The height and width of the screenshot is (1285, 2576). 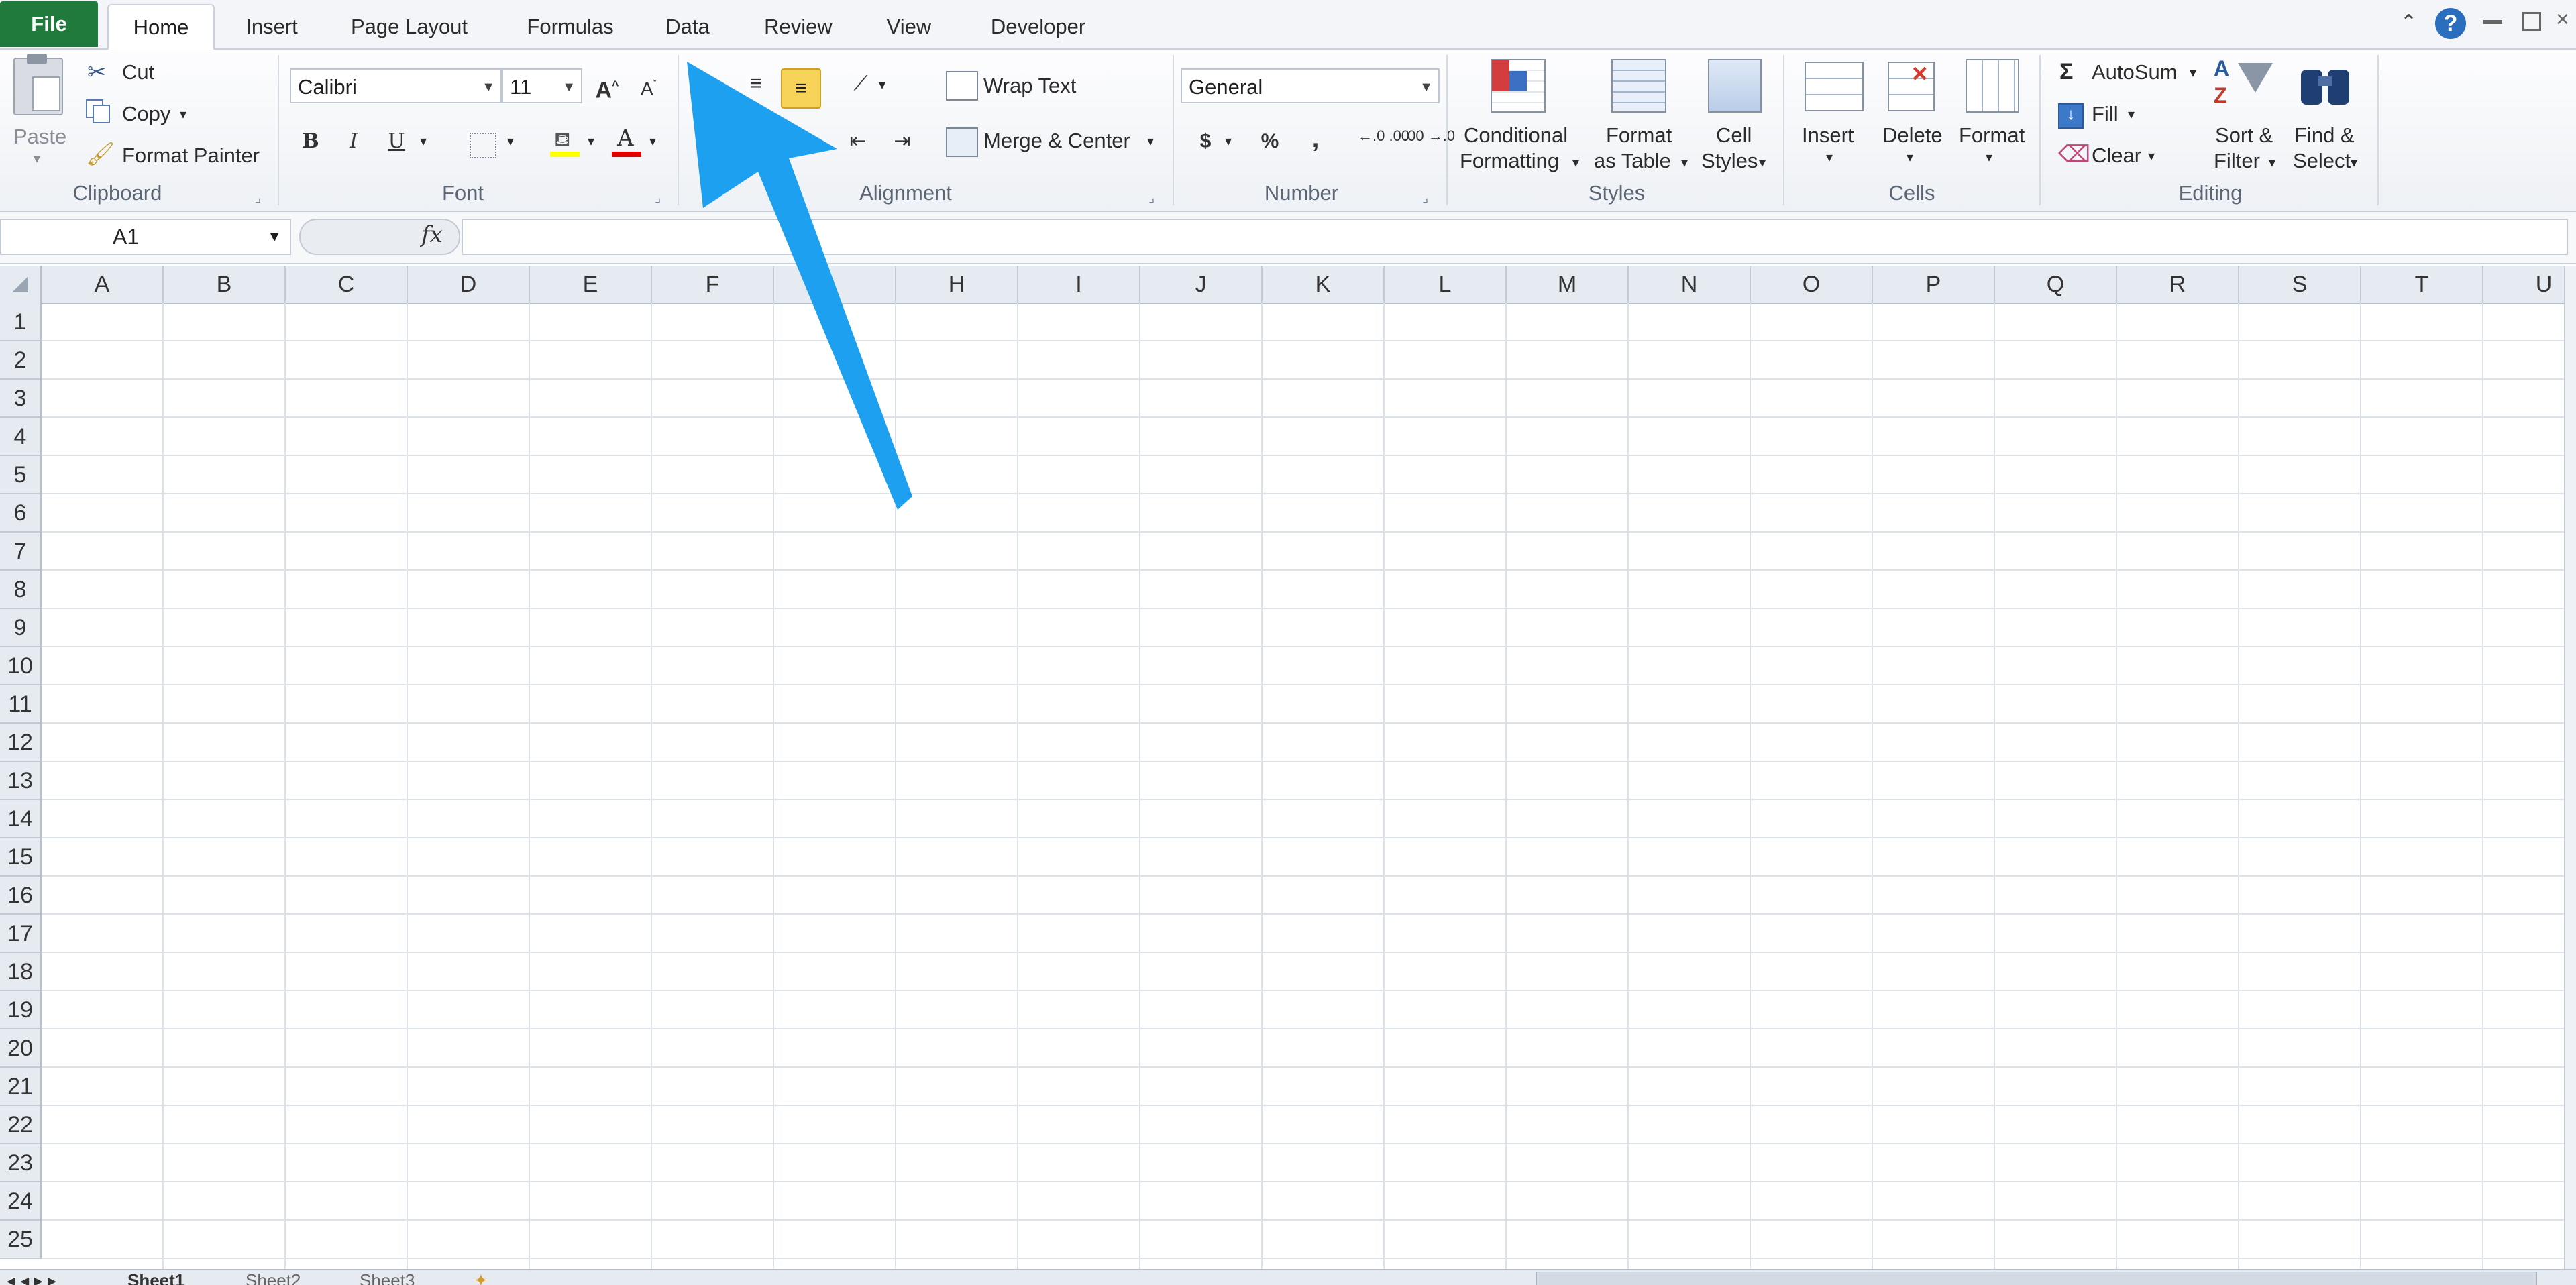 What do you see at coordinates (2036, 1278) in the screenshot?
I see `horizontal-scrollbar` at bounding box center [2036, 1278].